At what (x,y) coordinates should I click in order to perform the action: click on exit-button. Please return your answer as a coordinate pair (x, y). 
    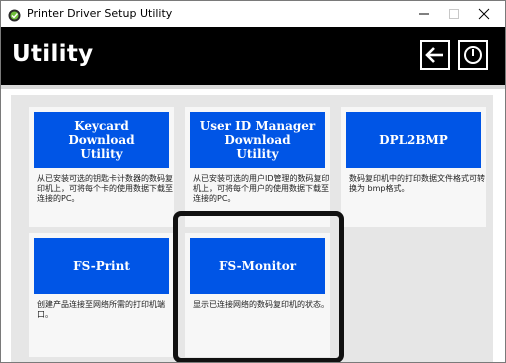
    Looking at the image, I should click on (473, 55).